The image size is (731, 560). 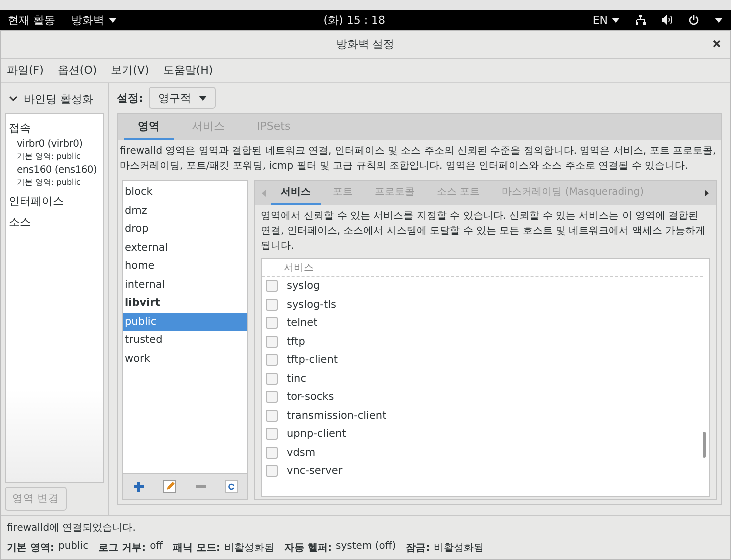 I want to click on connection-name: virbr0 (virbr0), so click(x=58, y=144).